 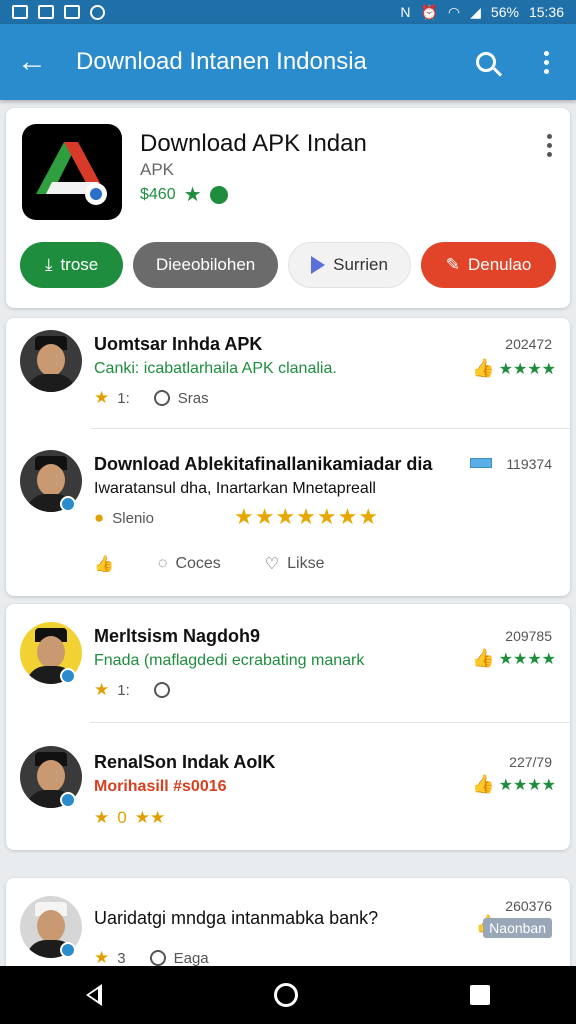 I want to click on description-button-label: Dieeobilohen, so click(x=205, y=264).